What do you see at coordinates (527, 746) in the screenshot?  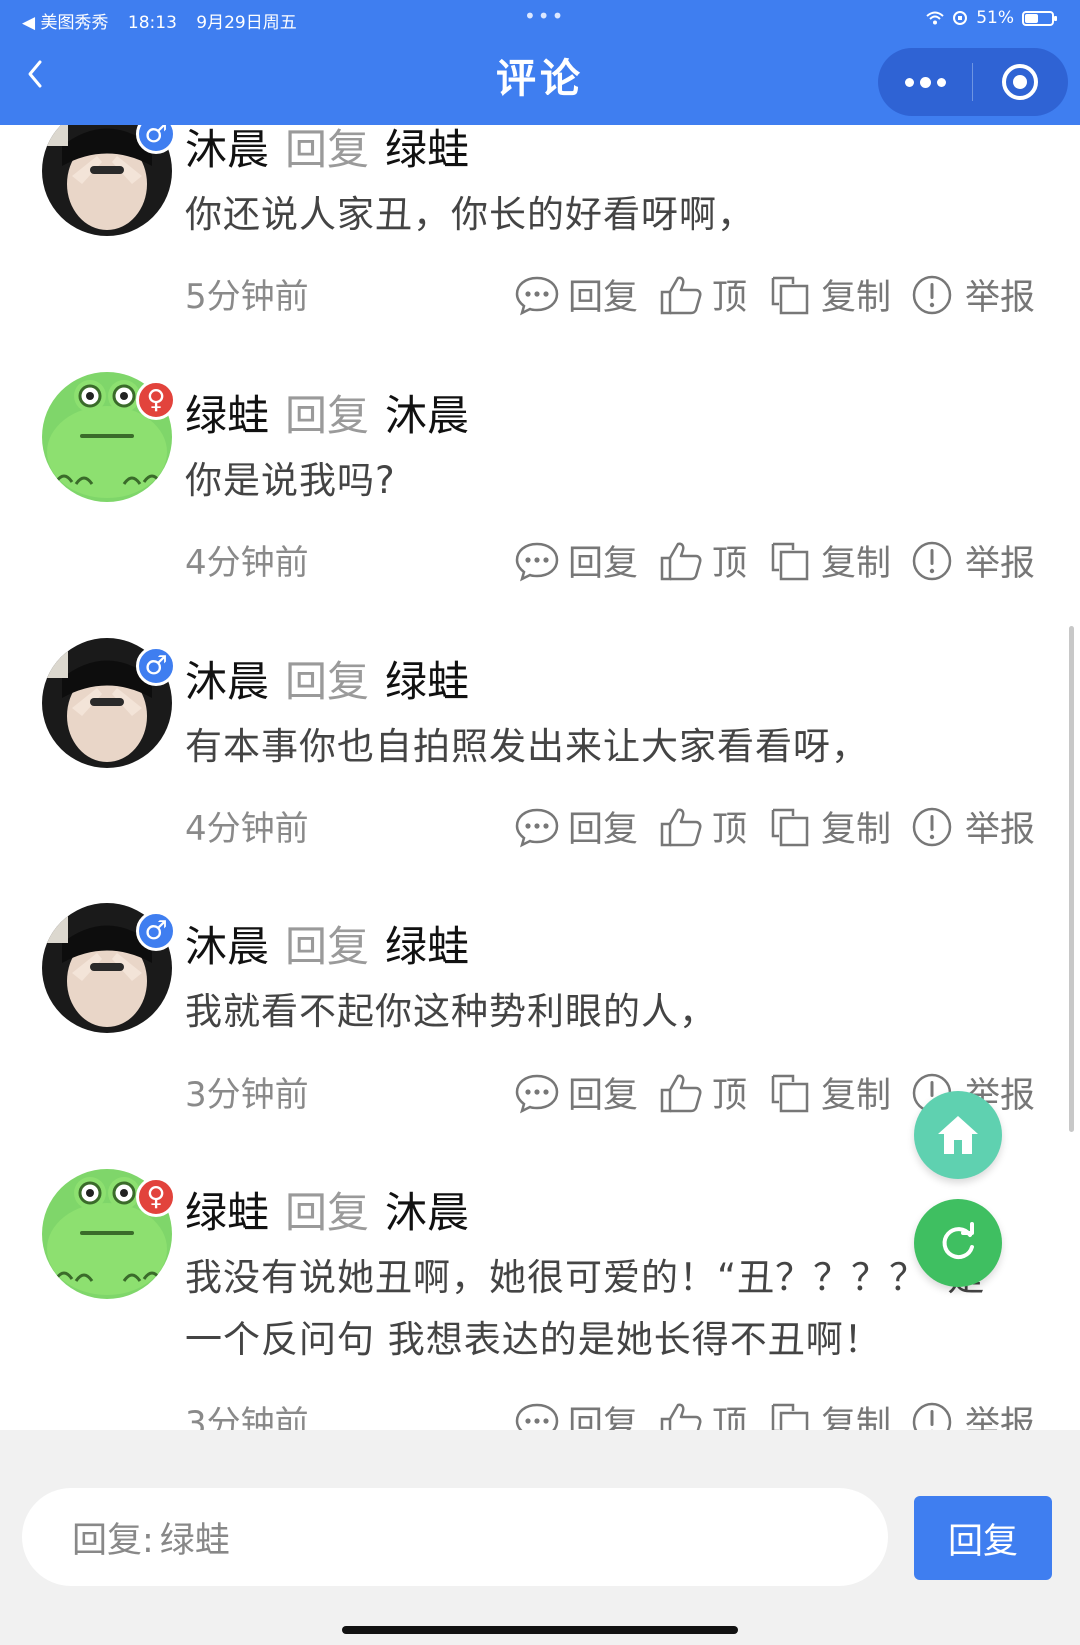 I see `comment-text: 有本事你也自拍照发出来让大家看看呀，` at bounding box center [527, 746].